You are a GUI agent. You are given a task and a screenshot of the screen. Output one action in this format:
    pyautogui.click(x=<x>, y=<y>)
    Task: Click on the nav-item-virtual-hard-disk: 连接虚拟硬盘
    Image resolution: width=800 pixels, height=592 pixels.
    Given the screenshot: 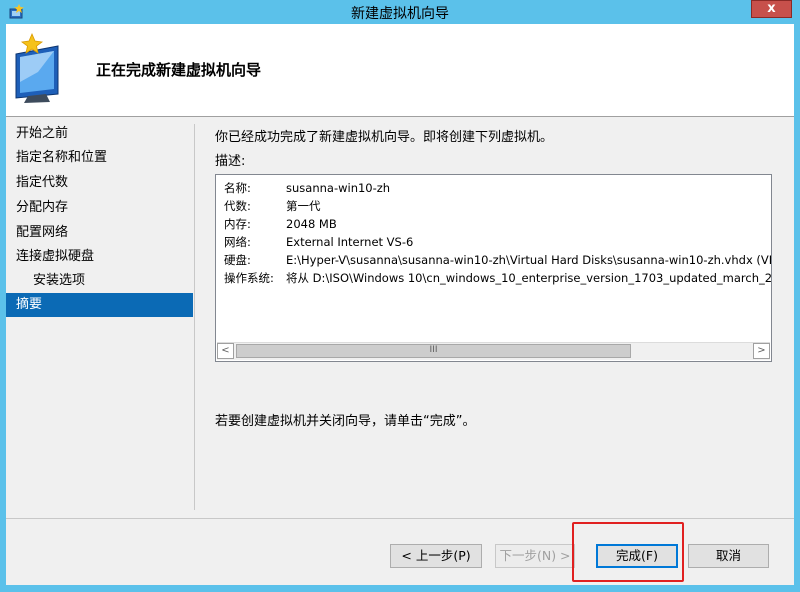 What is the action you would take?
    pyautogui.click(x=99, y=257)
    